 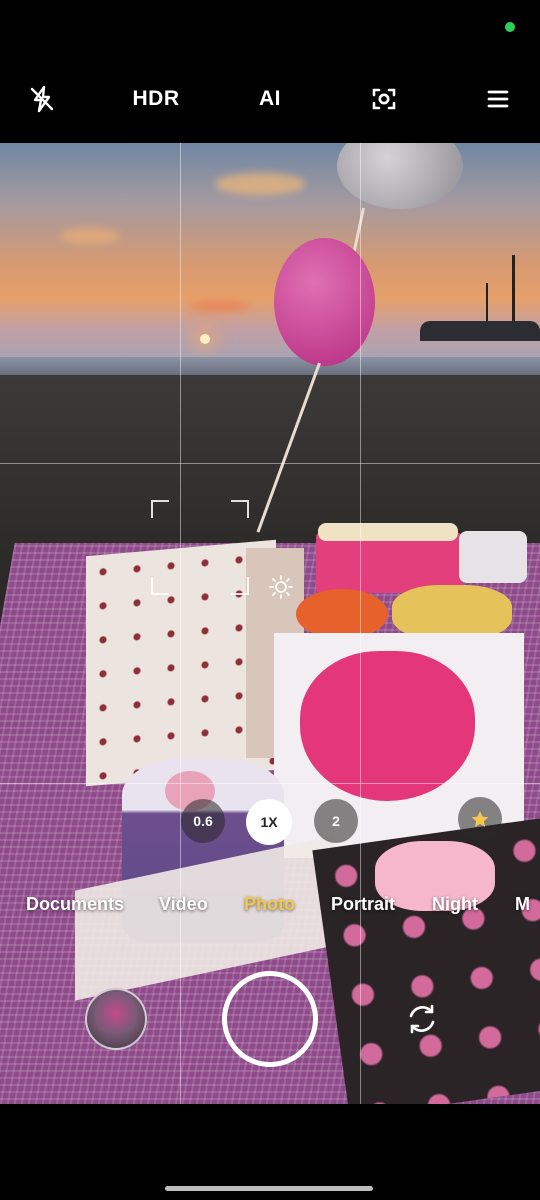 I want to click on focus-frame, so click(x=200, y=547).